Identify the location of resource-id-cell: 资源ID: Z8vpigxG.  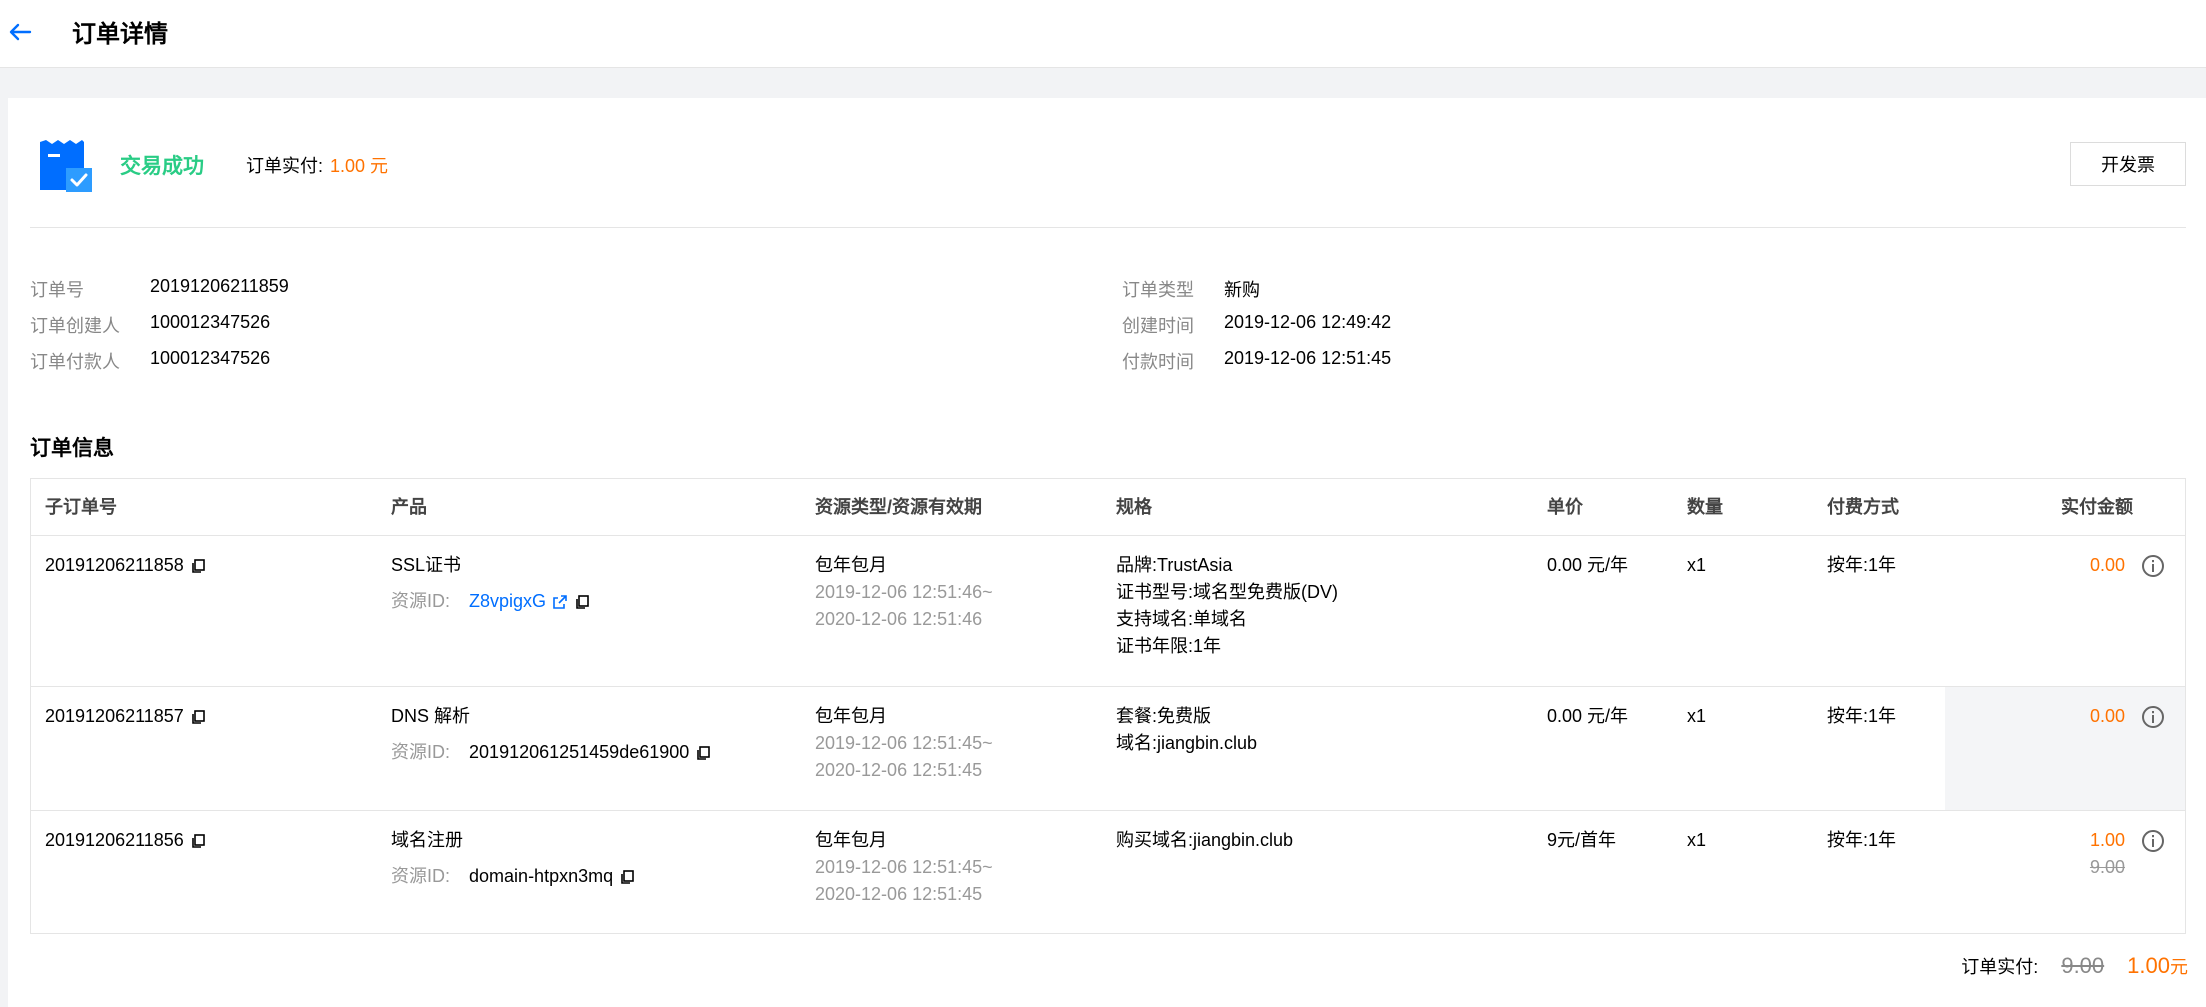
(490, 601).